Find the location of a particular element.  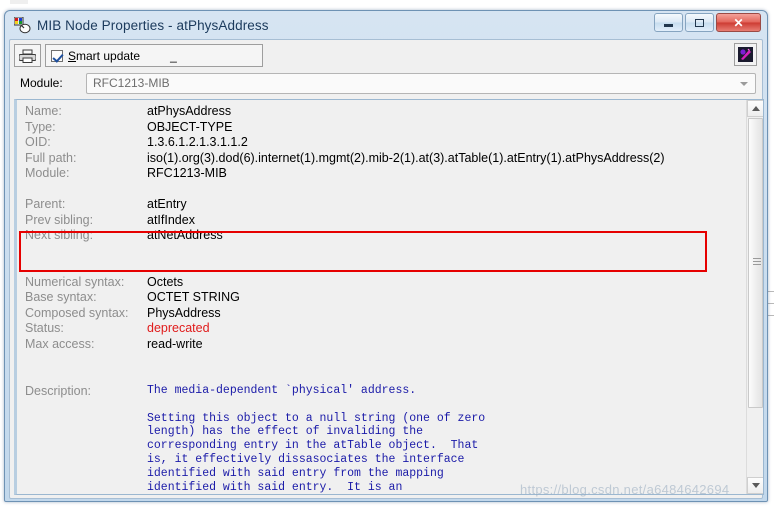

smart-update-accel: S is located at coordinates (72, 55).